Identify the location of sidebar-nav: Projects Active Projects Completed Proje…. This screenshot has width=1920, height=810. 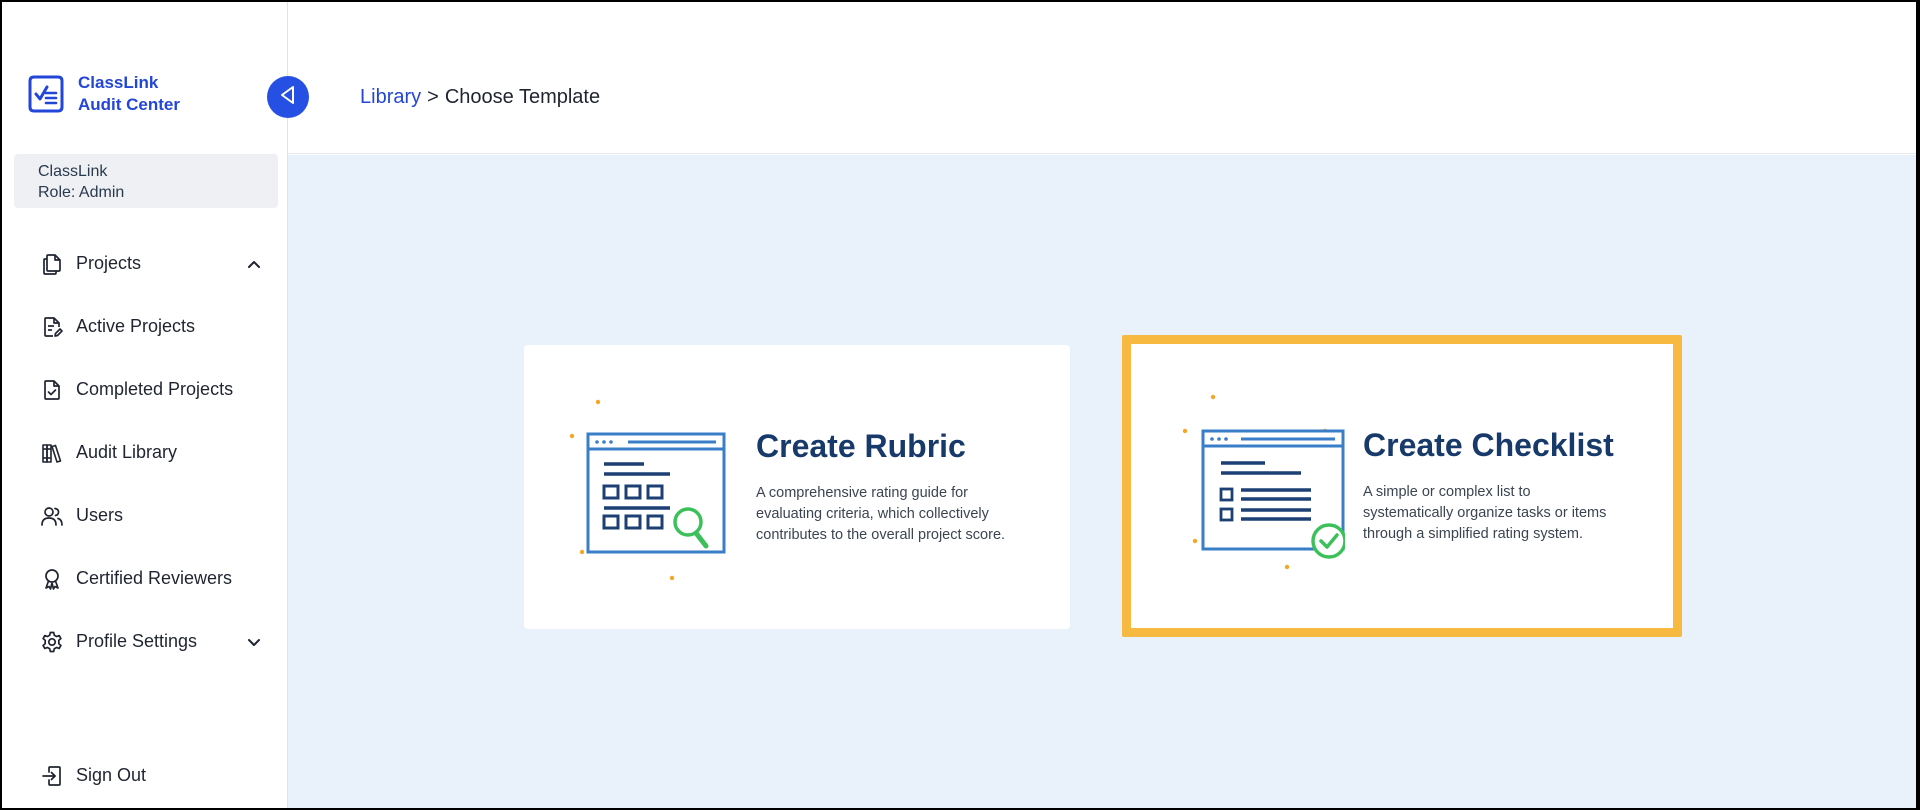
(145, 452).